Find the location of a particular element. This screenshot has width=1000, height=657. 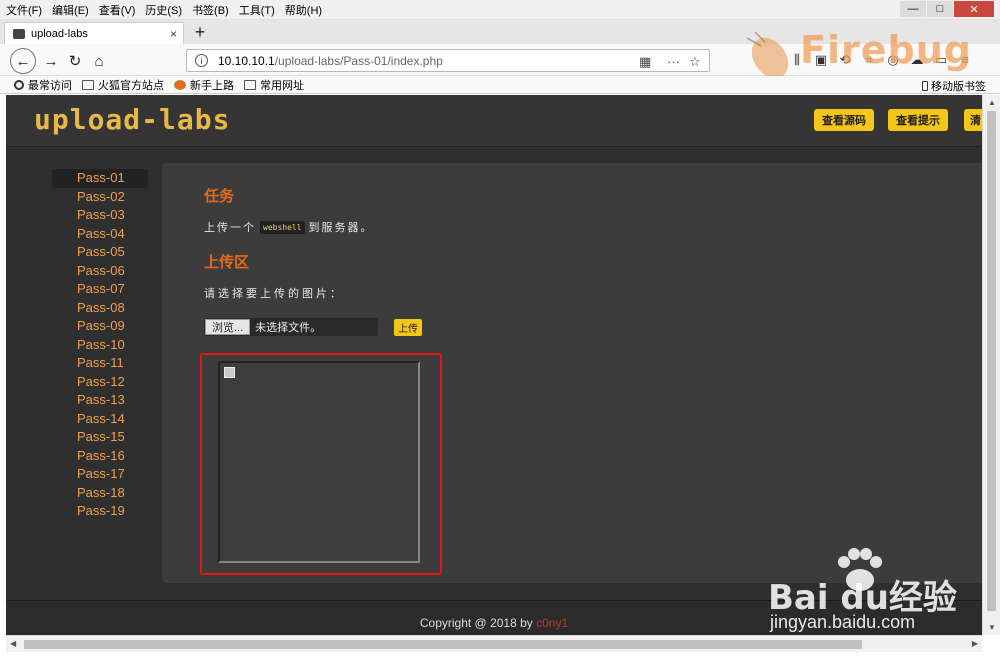

upload-button: 上传 is located at coordinates (408, 327).